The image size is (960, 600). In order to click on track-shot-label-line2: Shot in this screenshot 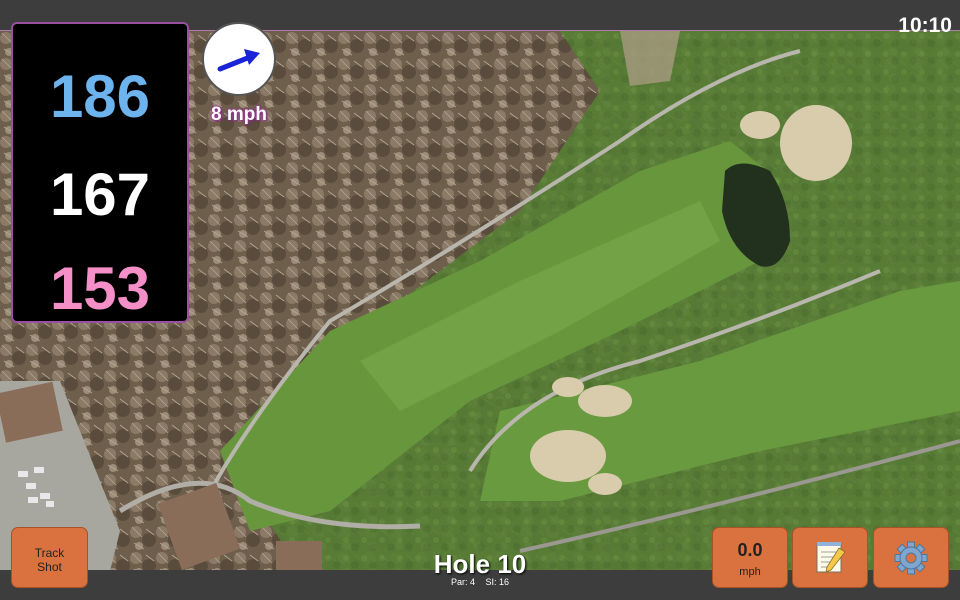, I will do `click(49, 567)`.